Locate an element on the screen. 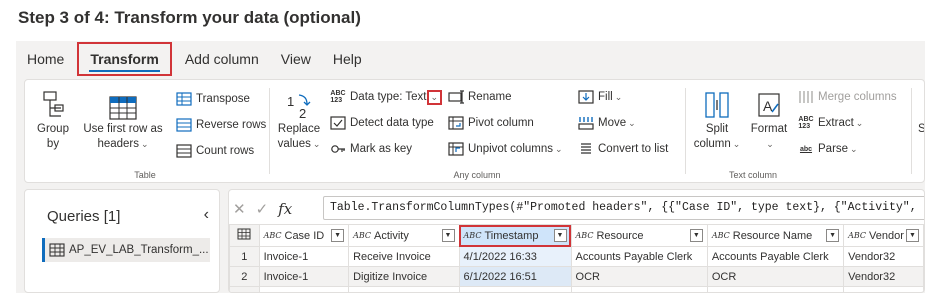 The height and width of the screenshot is (293, 925). table-cell: Digitize Invoice is located at coordinates (404, 276).